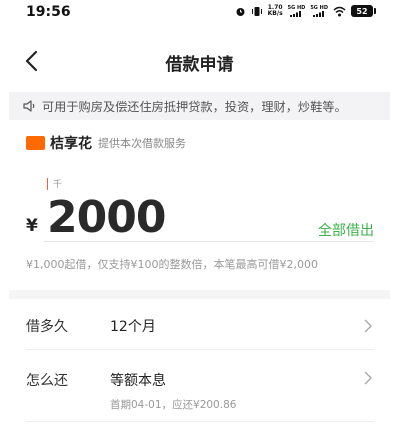  Describe the element at coordinates (71, 144) in the screenshot. I see `provider-name: 桔享花` at that location.